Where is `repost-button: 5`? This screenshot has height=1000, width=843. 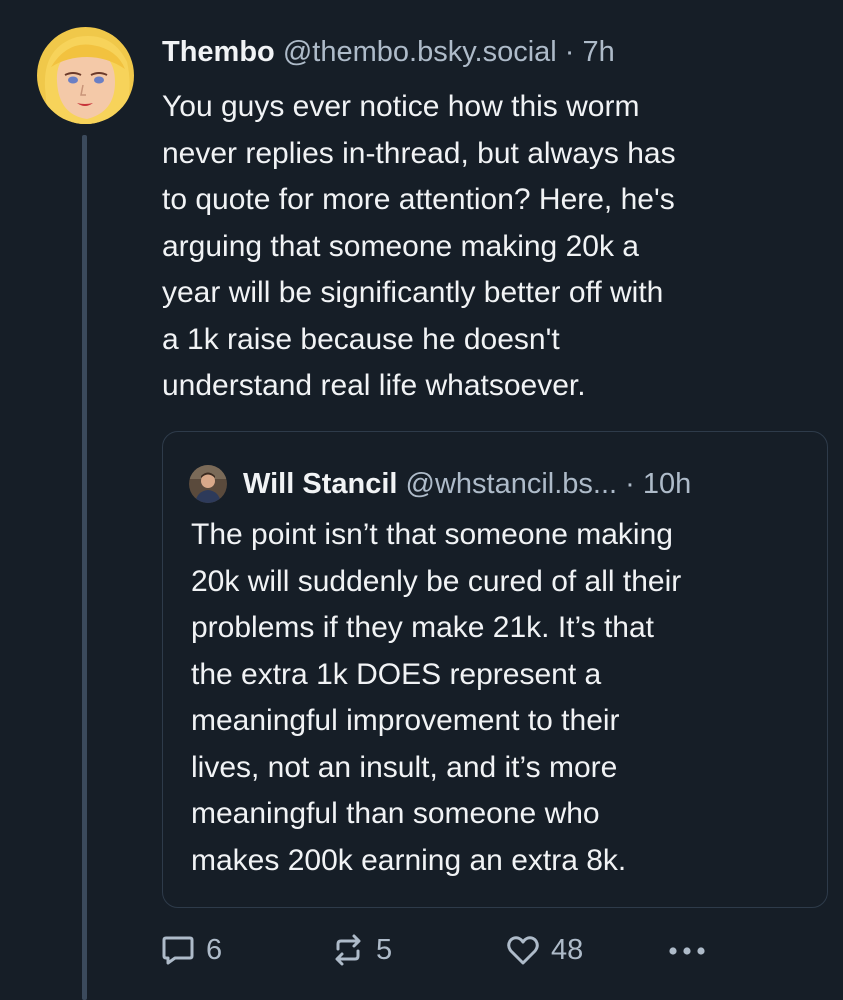 repost-button: 5 is located at coordinates (361, 950).